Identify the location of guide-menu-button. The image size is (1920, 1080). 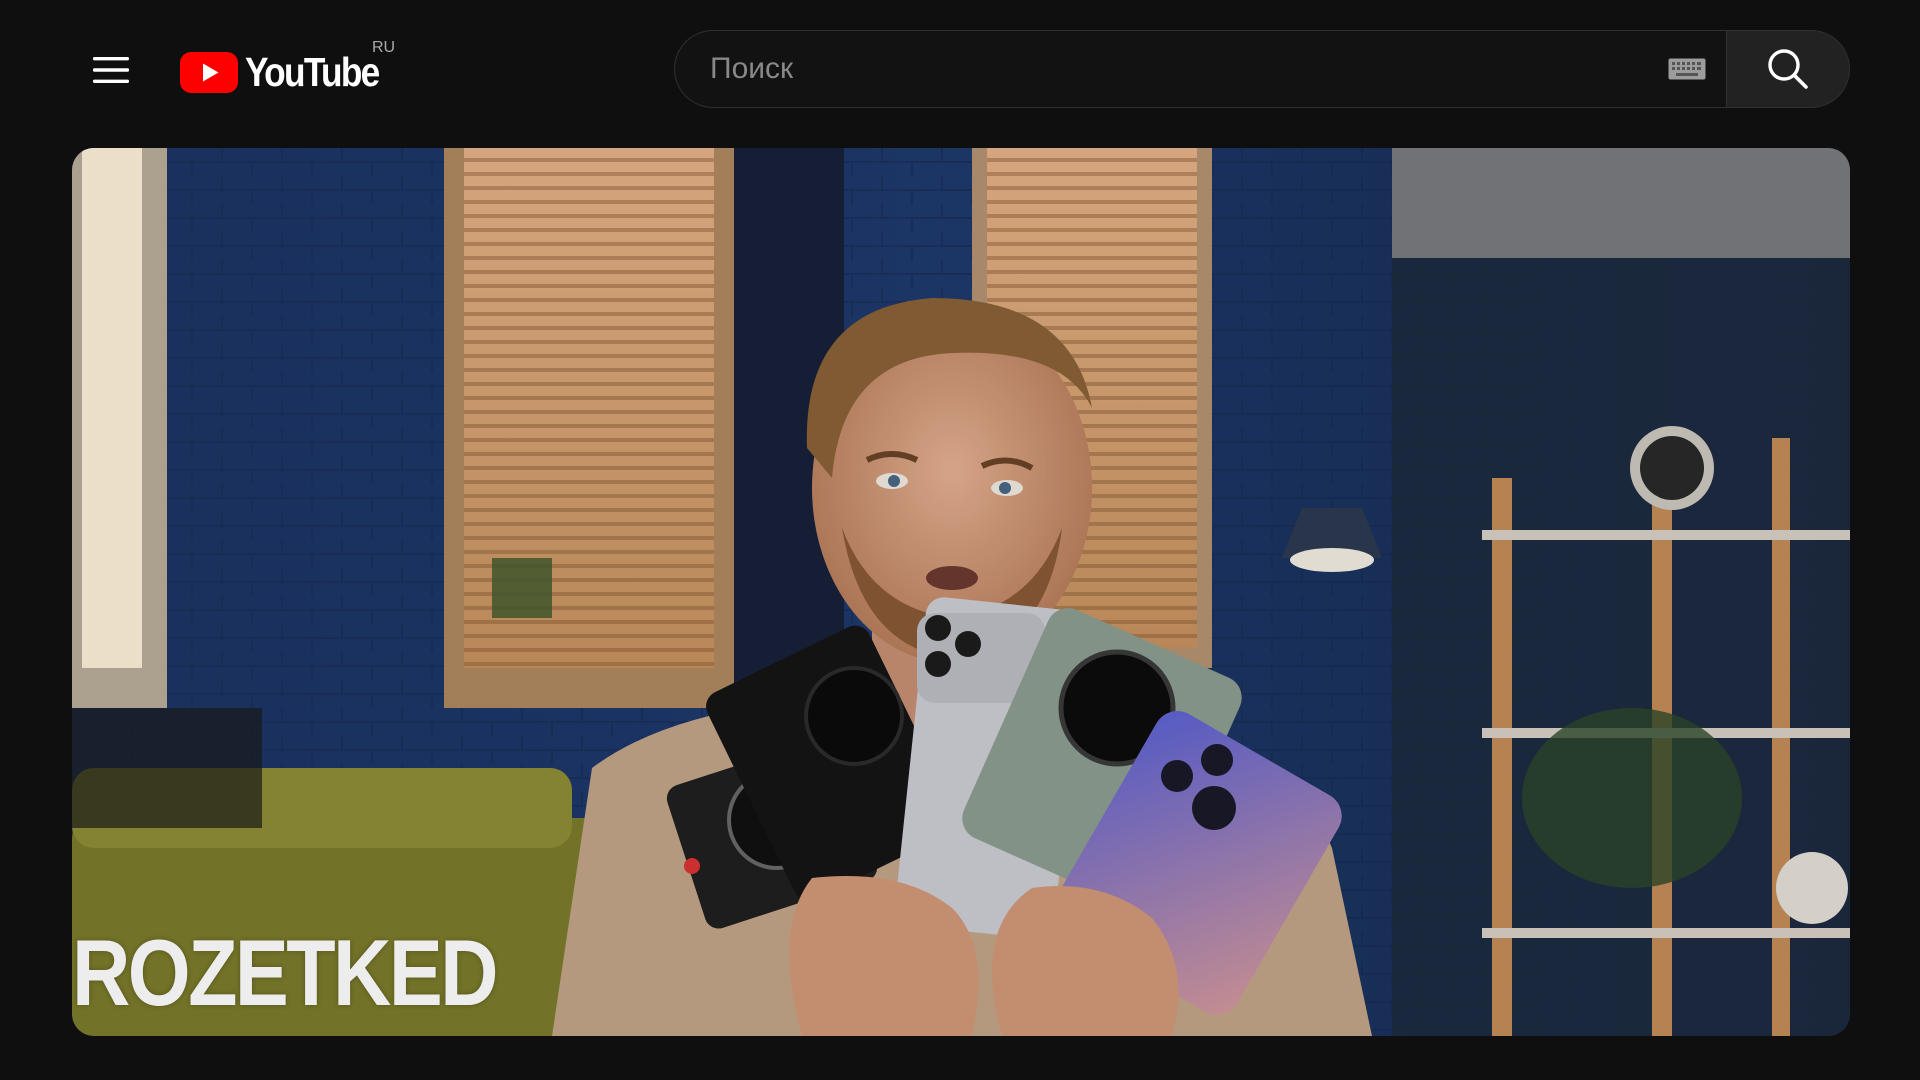
(111, 70).